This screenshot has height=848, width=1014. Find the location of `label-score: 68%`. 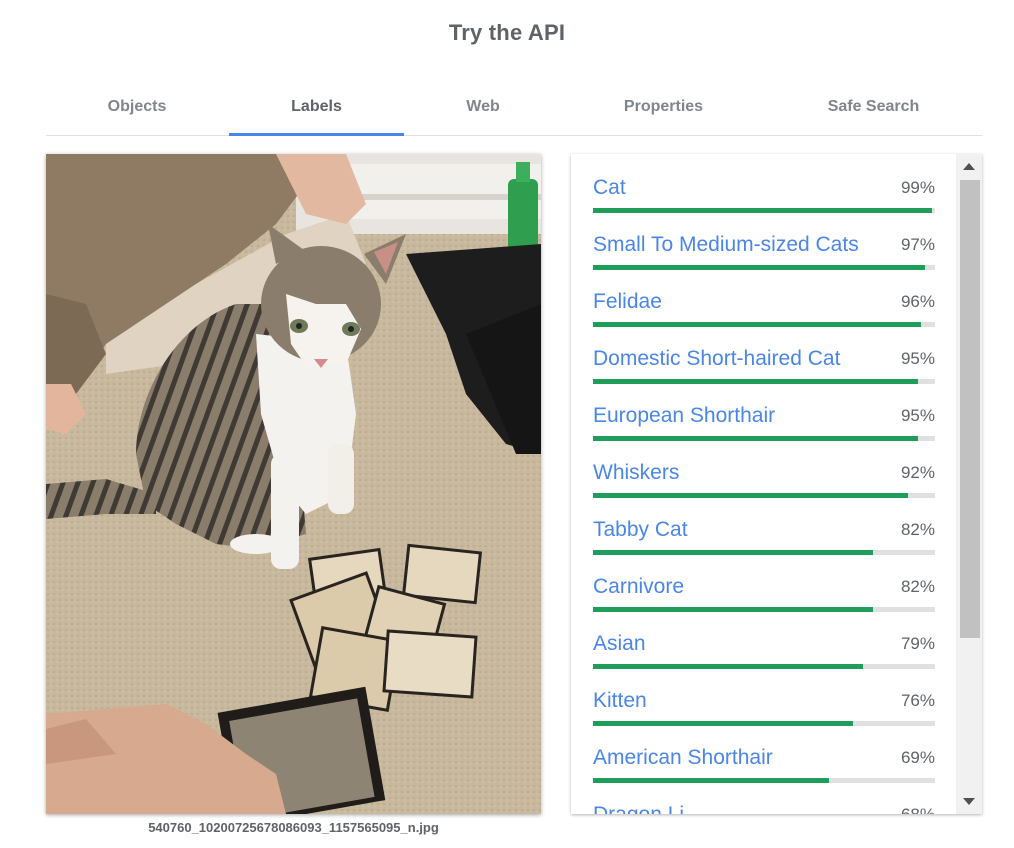

label-score: 68% is located at coordinates (918, 809).